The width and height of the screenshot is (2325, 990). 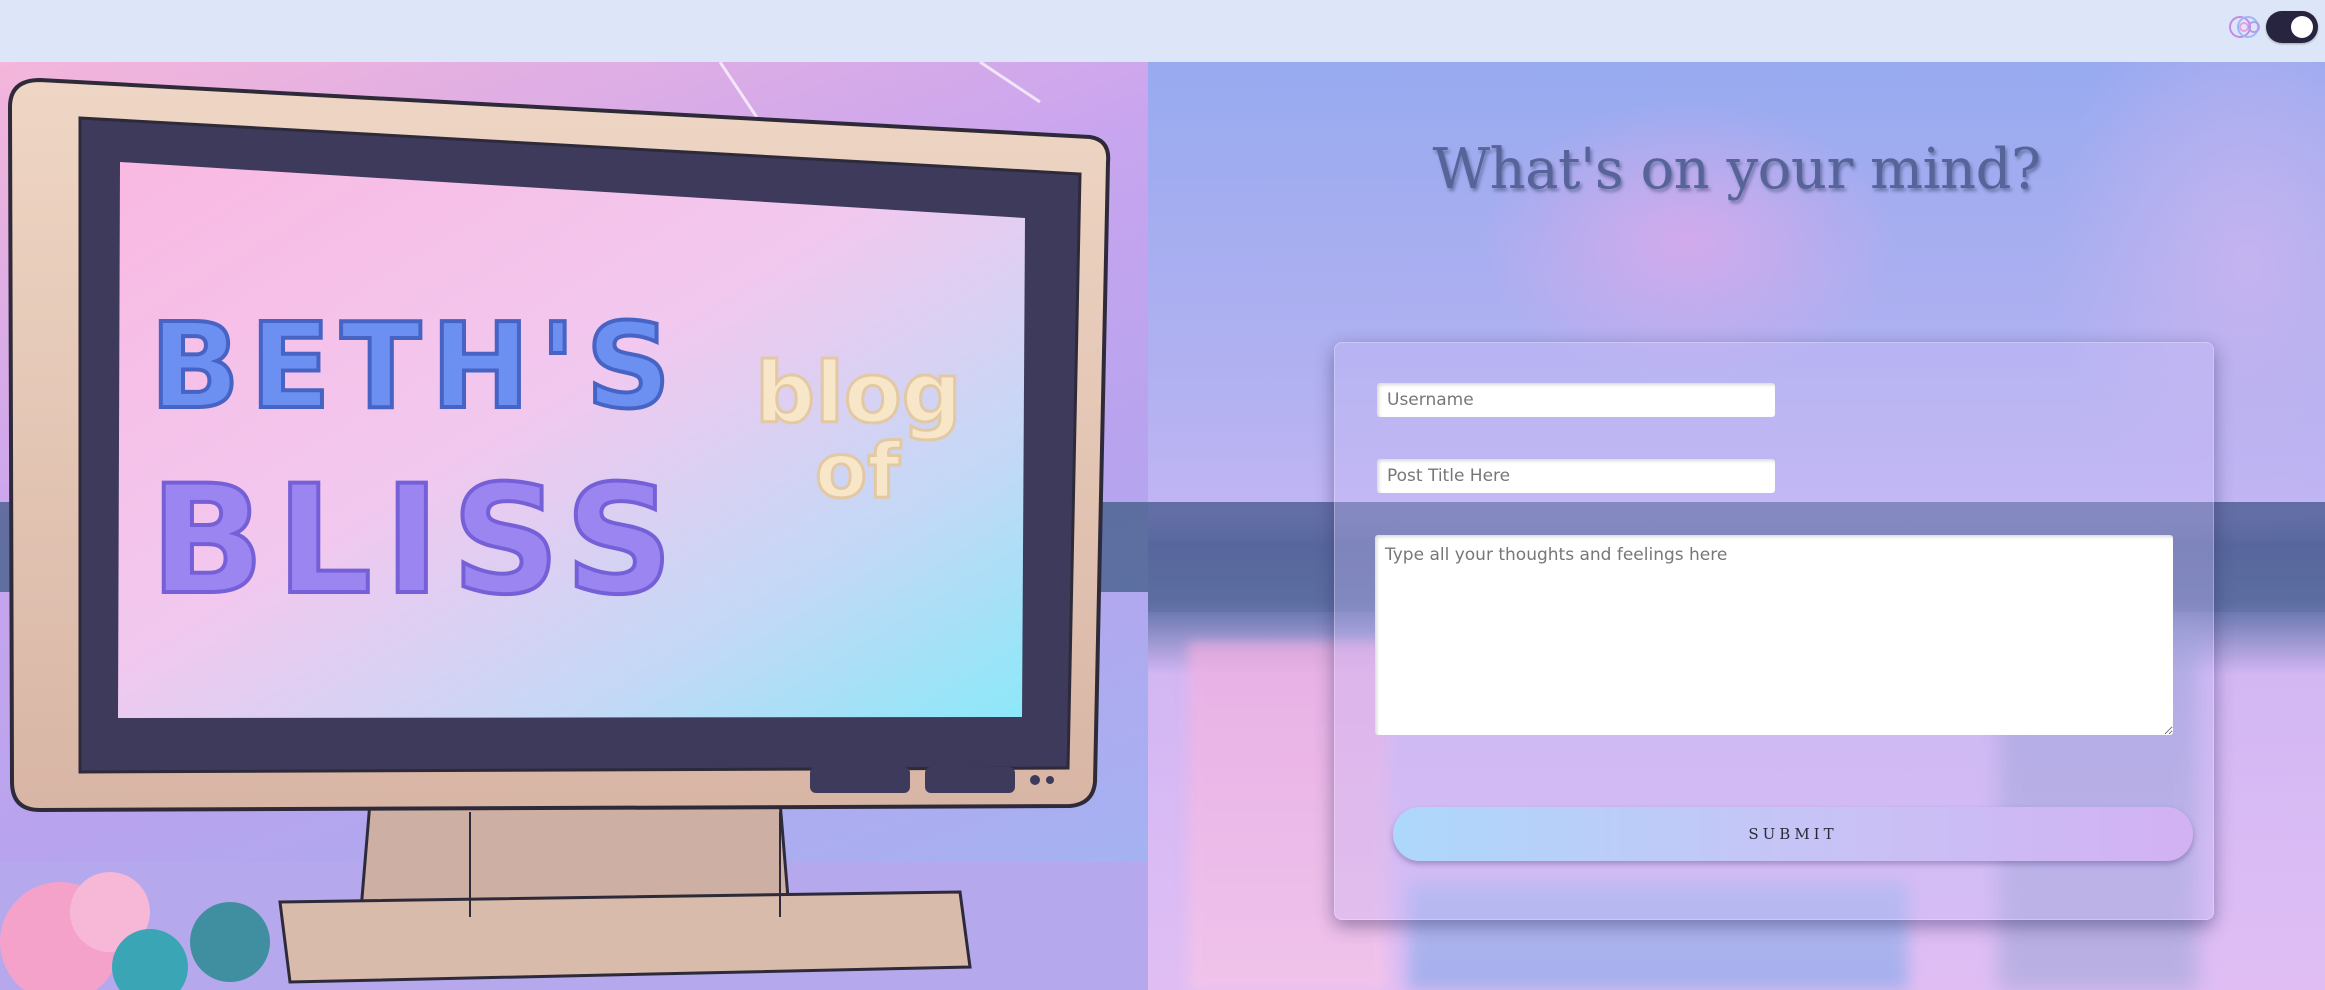 What do you see at coordinates (1774, 635) in the screenshot?
I see `post-body-textarea` at bounding box center [1774, 635].